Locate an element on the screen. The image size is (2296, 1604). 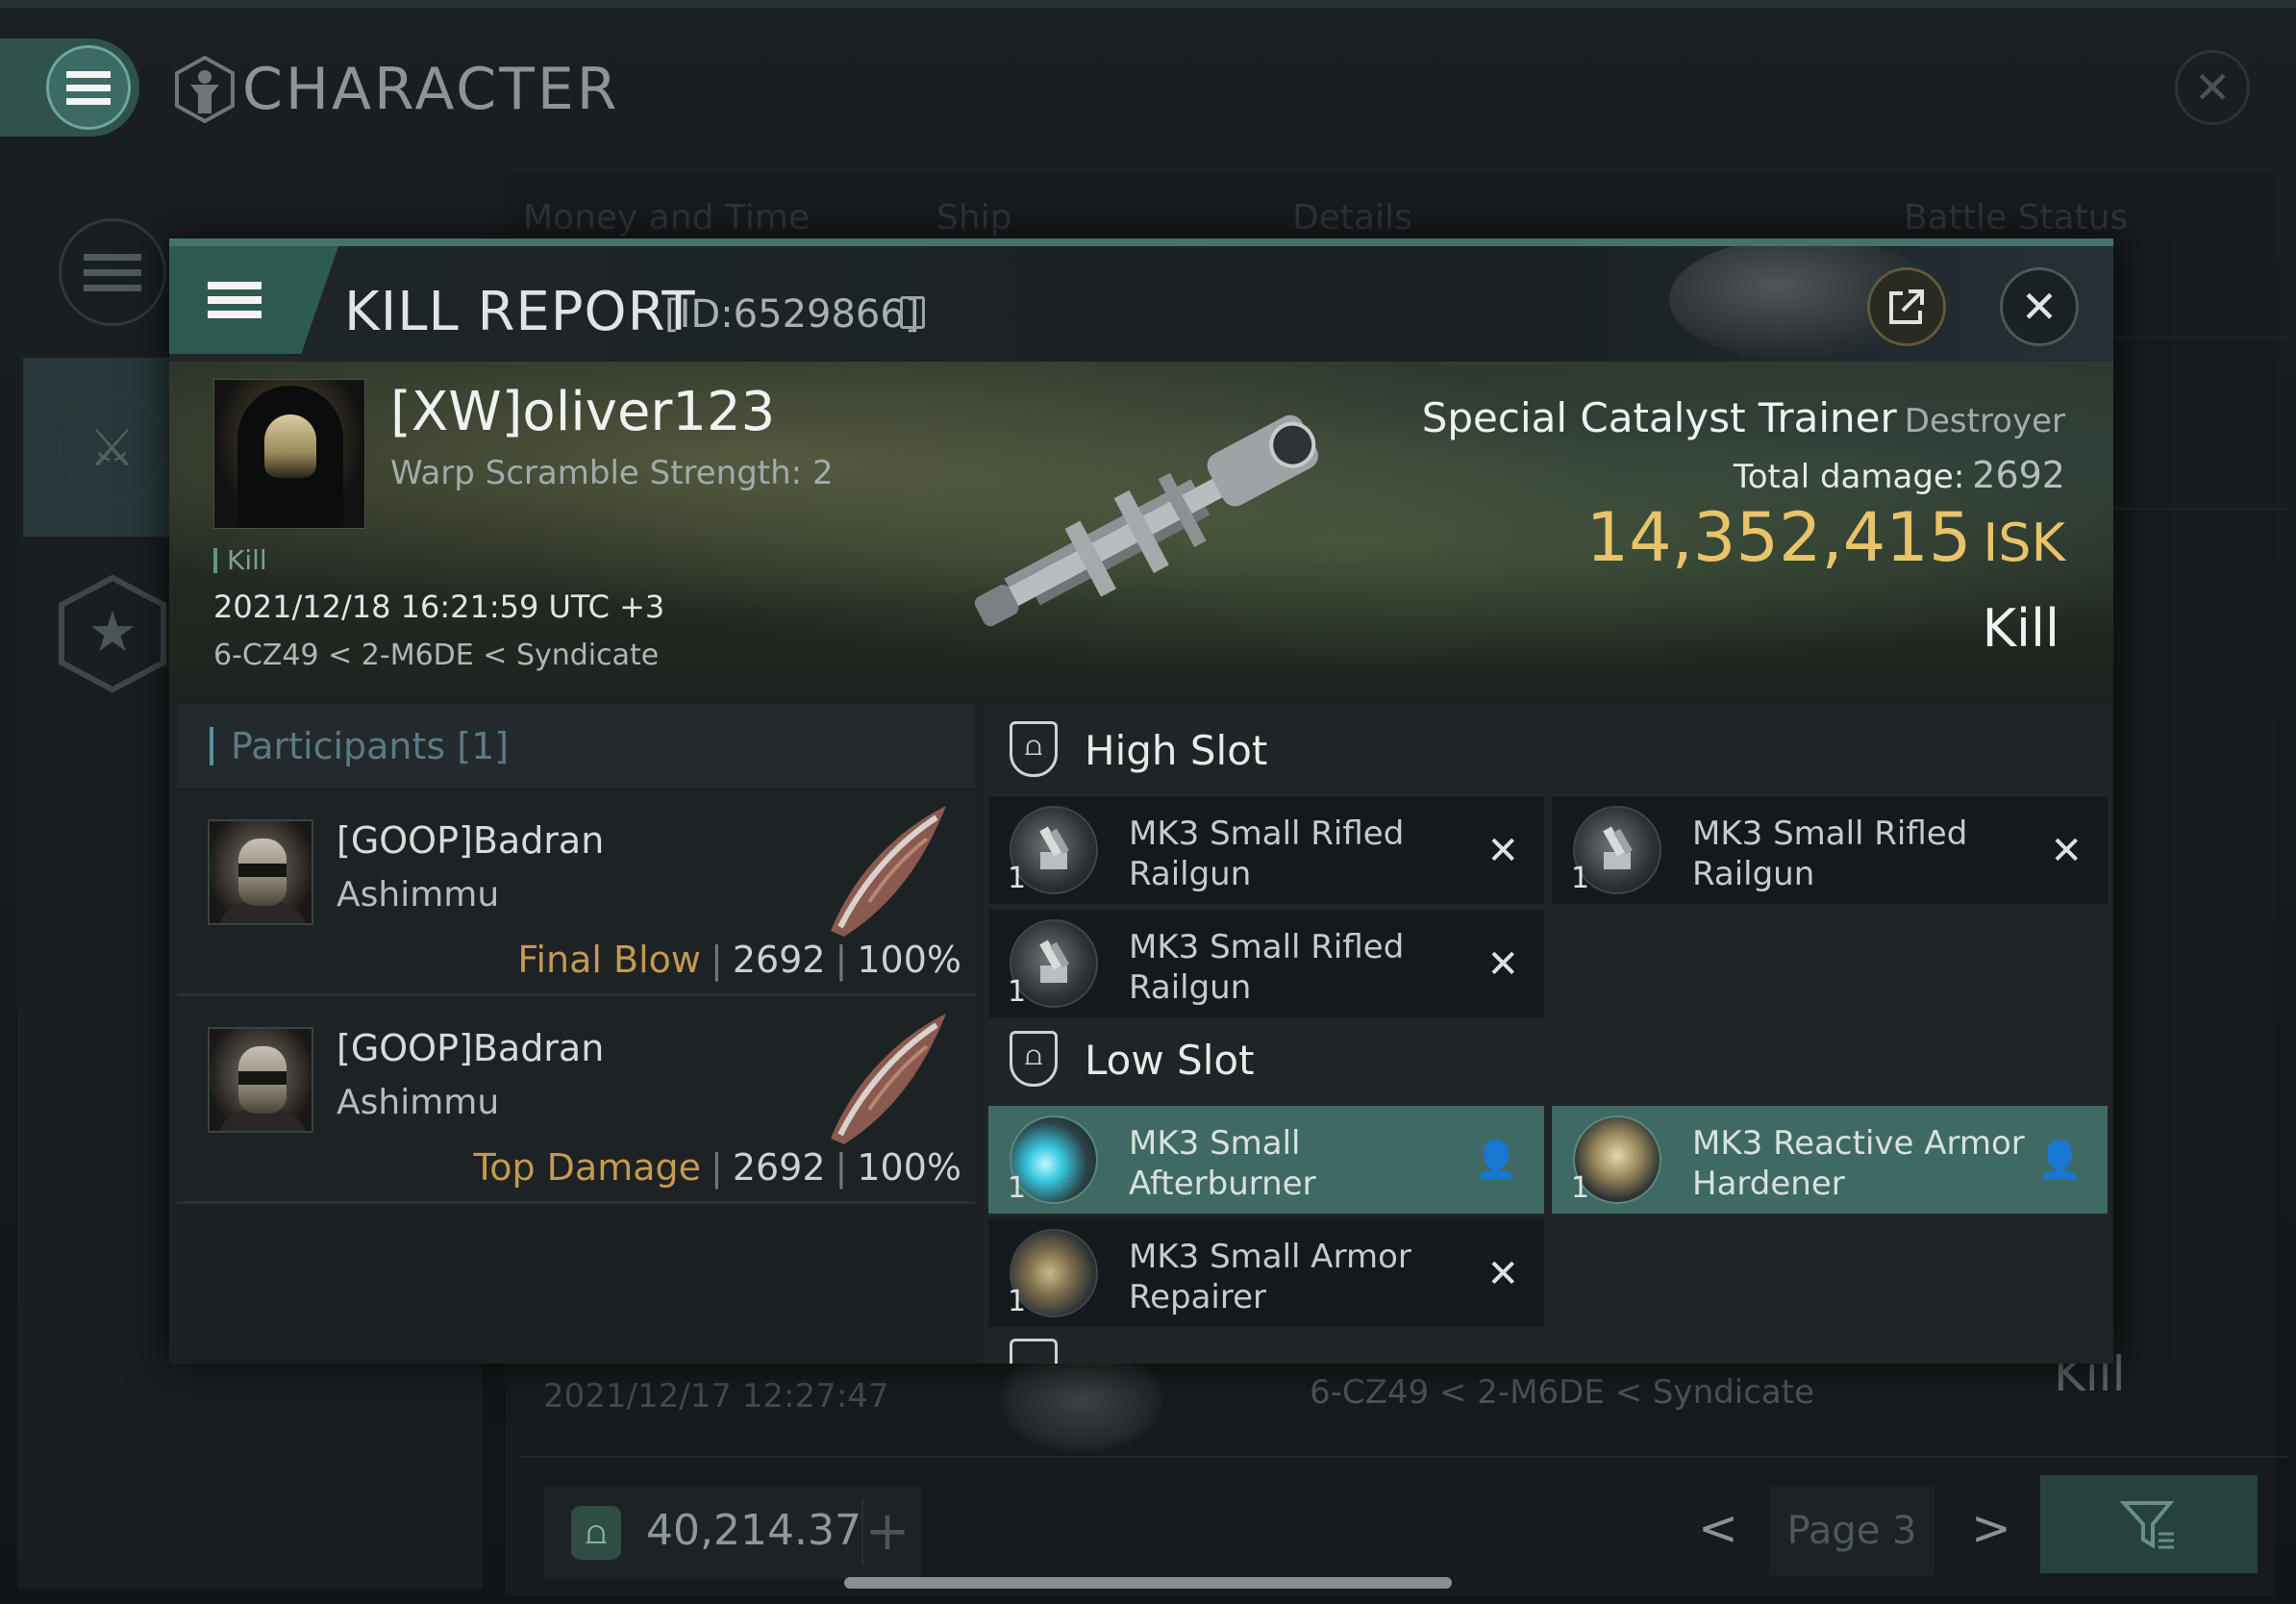
filter-button is located at coordinates (2149, 1524).